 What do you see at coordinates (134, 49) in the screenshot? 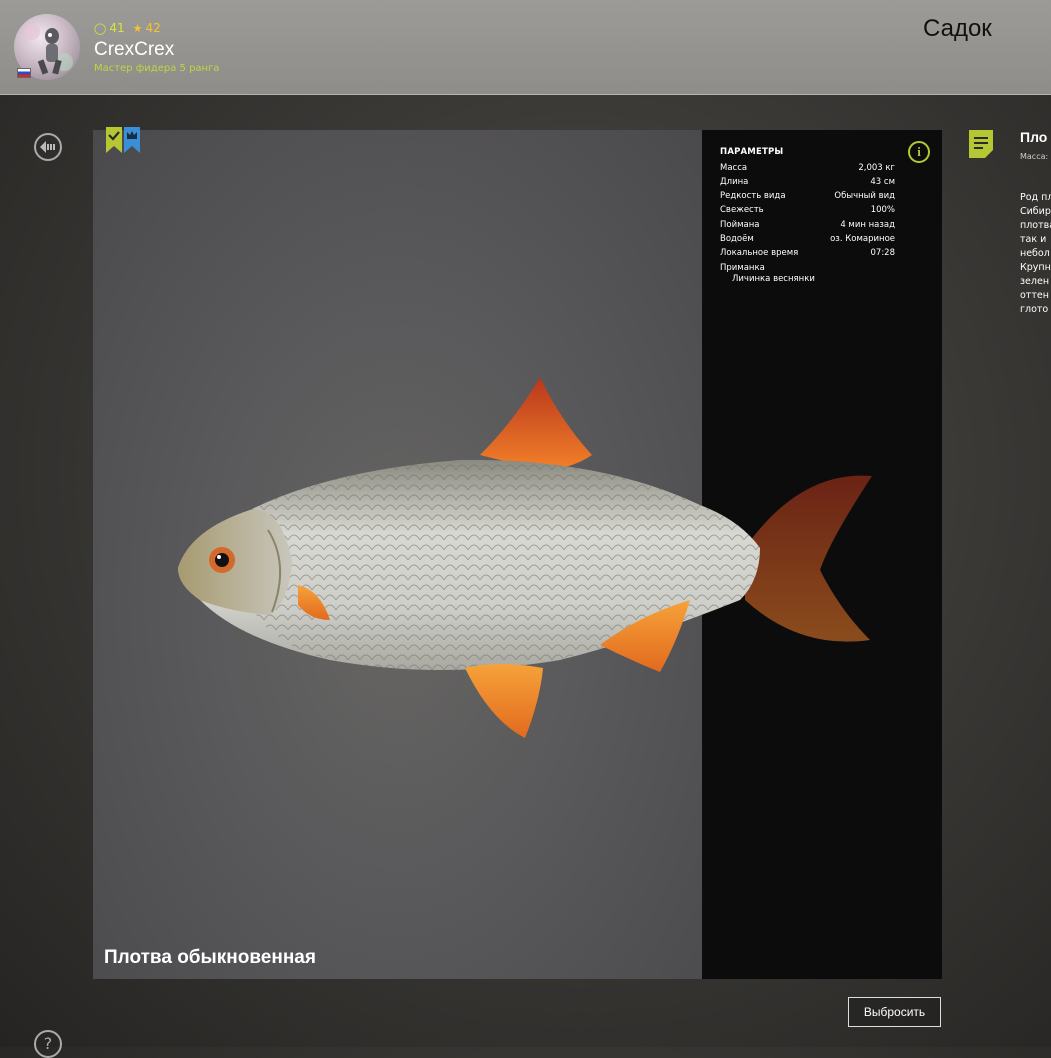
I see `username: CrexCrex` at bounding box center [134, 49].